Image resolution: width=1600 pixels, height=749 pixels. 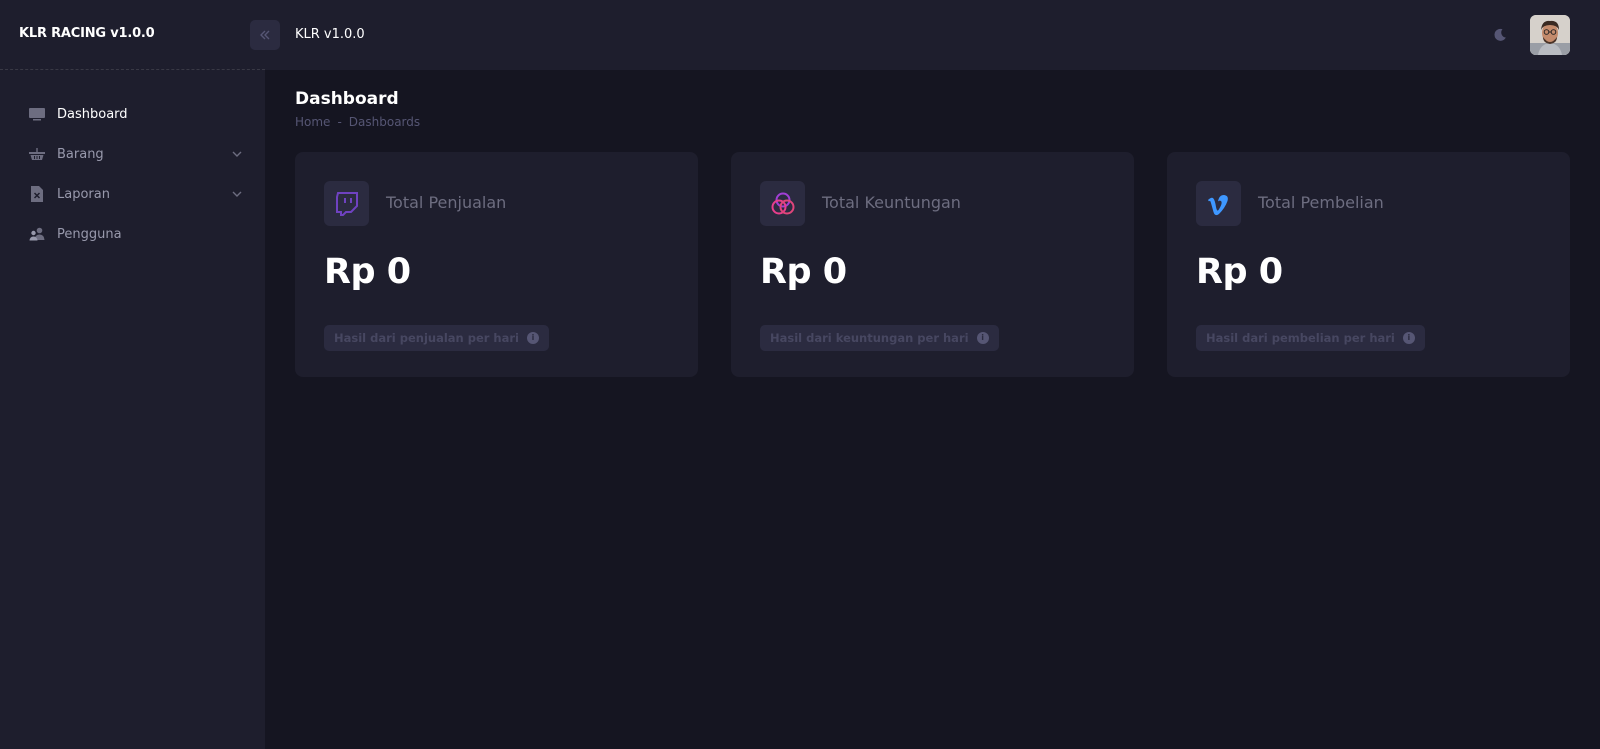 What do you see at coordinates (347, 99) in the screenshot?
I see `page-title: Dashboard` at bounding box center [347, 99].